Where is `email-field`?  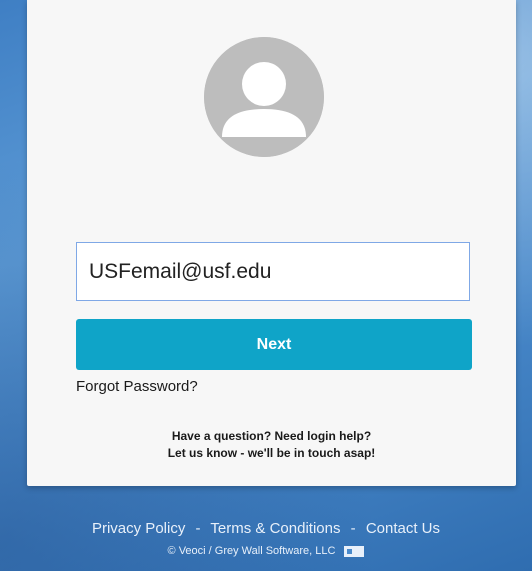 email-field is located at coordinates (273, 271).